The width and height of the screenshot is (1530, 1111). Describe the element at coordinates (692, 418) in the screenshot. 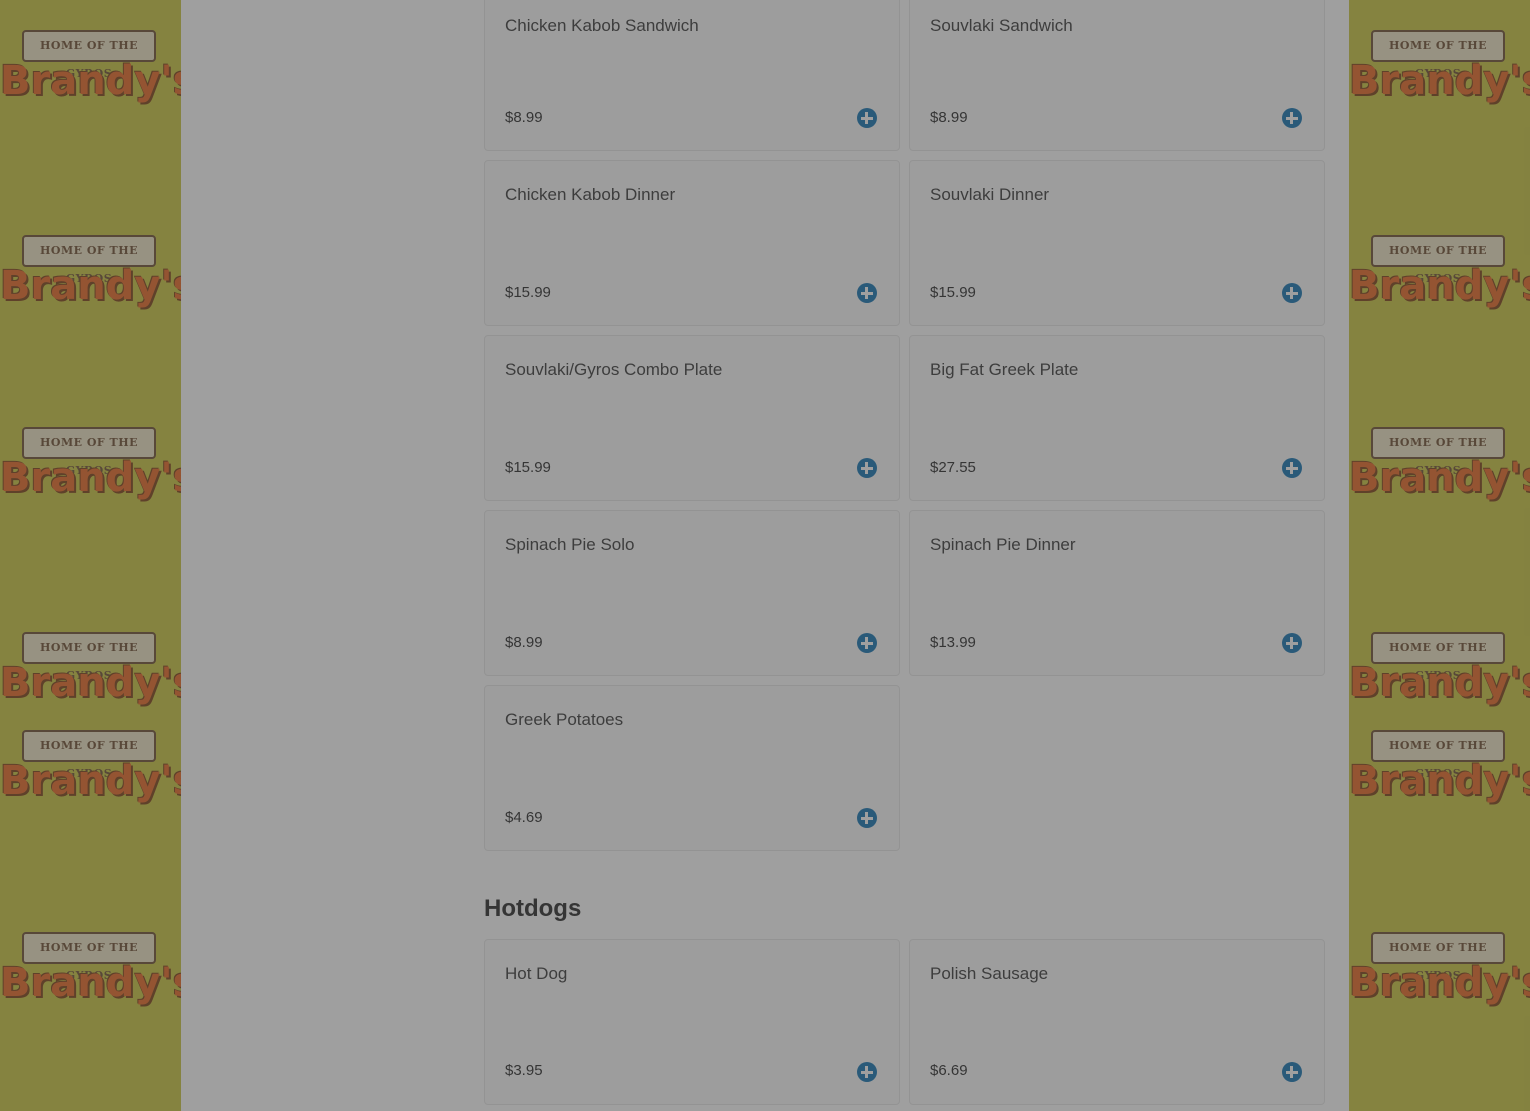

I see `menu-item-card: Souvlaki/Gyros Combo Plate $15.99` at that location.